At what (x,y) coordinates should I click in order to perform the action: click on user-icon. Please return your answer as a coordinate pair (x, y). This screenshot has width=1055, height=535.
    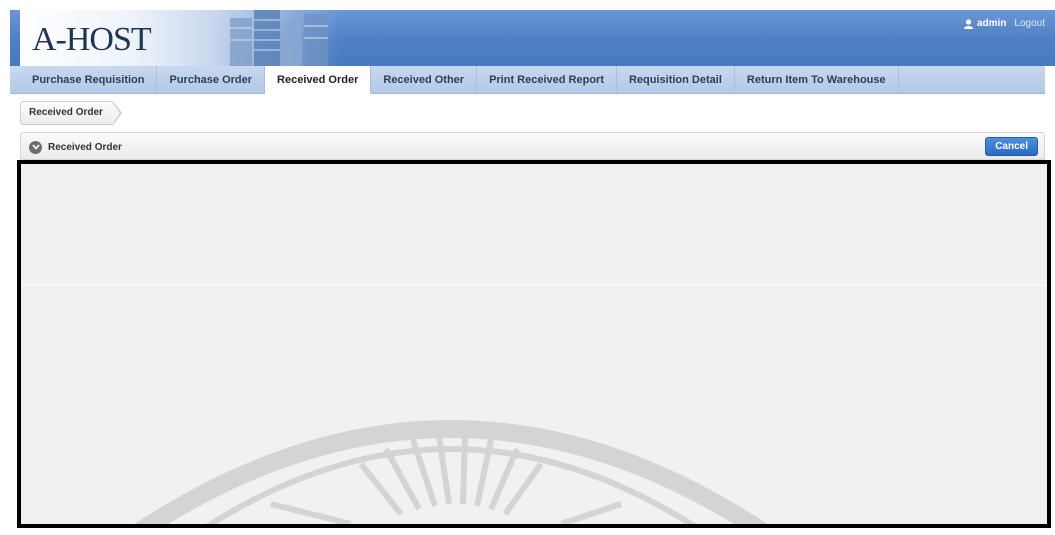
    Looking at the image, I should click on (968, 23).